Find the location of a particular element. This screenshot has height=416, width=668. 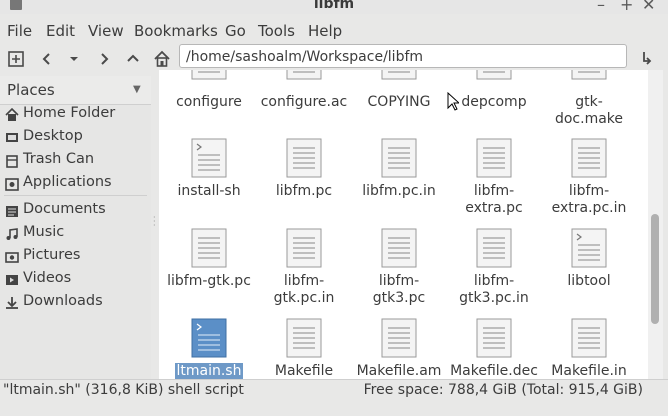

file-item: libfm-gtk.pc is located at coordinates (209, 268).